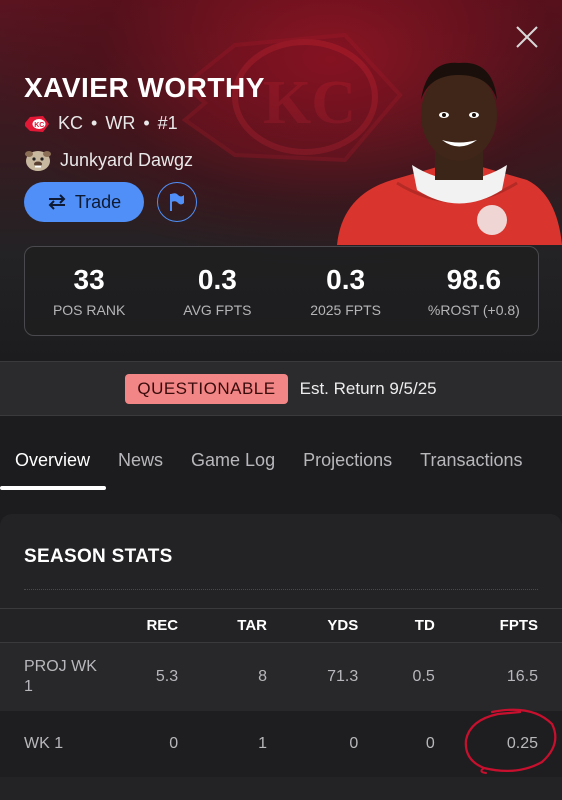  Describe the element at coordinates (217, 310) in the screenshot. I see `stat-label: AVG FPTS` at that location.